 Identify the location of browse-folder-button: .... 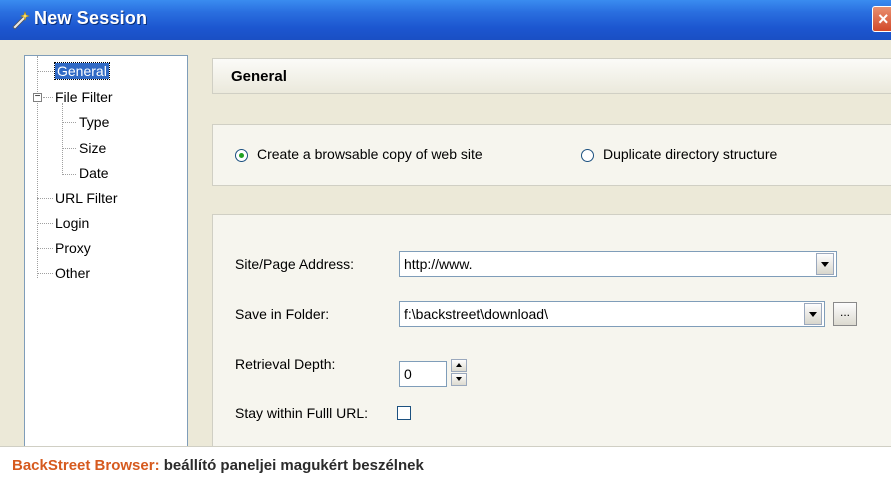
(845, 314).